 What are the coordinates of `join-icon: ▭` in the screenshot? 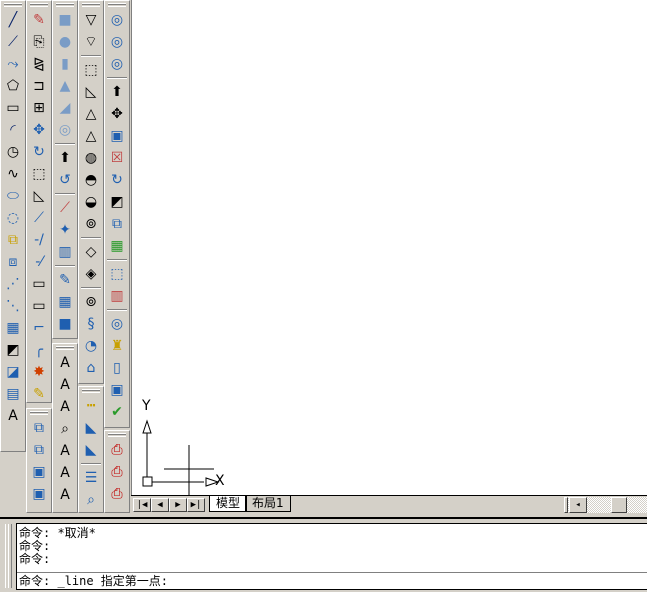 It's located at (39, 306).